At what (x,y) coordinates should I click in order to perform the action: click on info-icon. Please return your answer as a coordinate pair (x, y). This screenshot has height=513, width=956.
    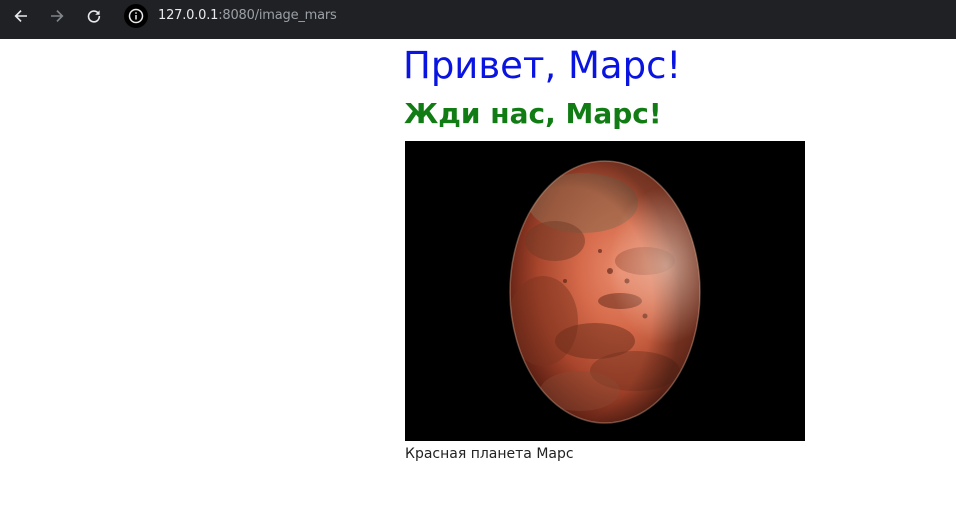
    Looking at the image, I should click on (136, 16).